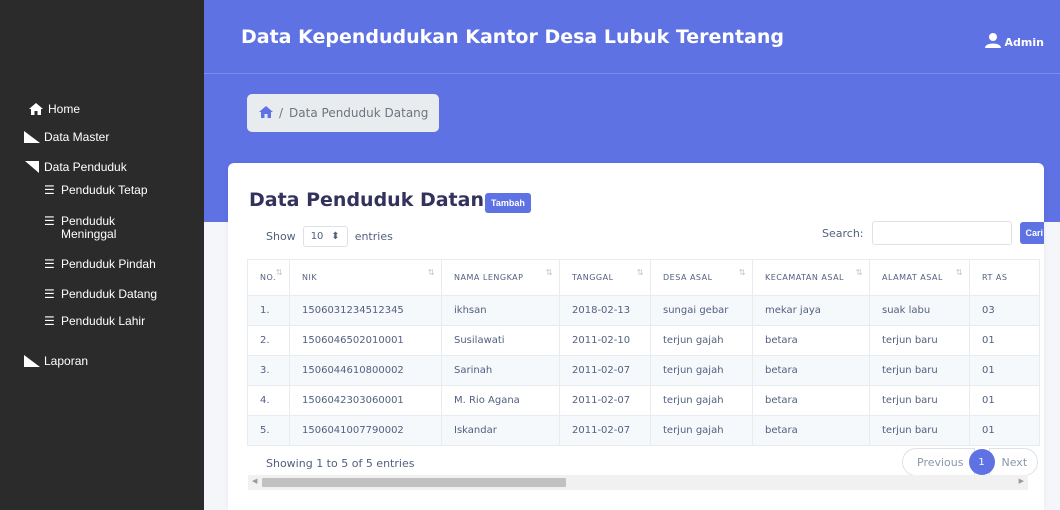 The width and height of the screenshot is (1060, 510). What do you see at coordinates (325, 236) in the screenshot?
I see `page-size-select: 10 ⬍` at bounding box center [325, 236].